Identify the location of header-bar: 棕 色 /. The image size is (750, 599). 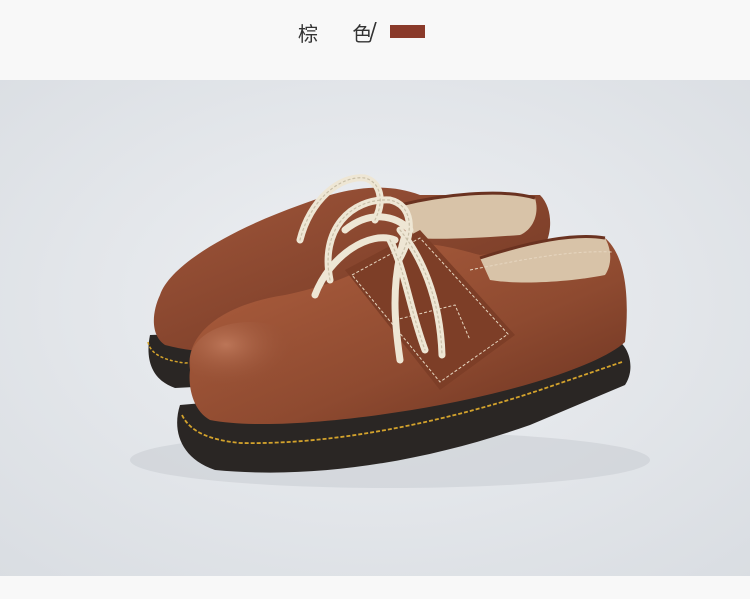
(375, 40).